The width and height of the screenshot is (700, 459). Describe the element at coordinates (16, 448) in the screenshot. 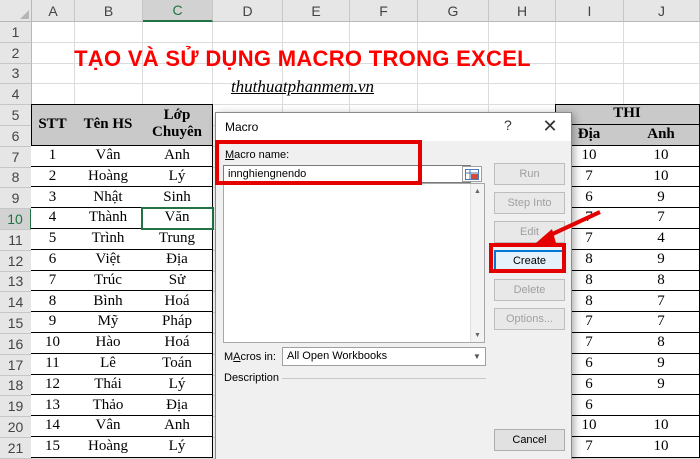

I see `row-header-21: 21` at that location.